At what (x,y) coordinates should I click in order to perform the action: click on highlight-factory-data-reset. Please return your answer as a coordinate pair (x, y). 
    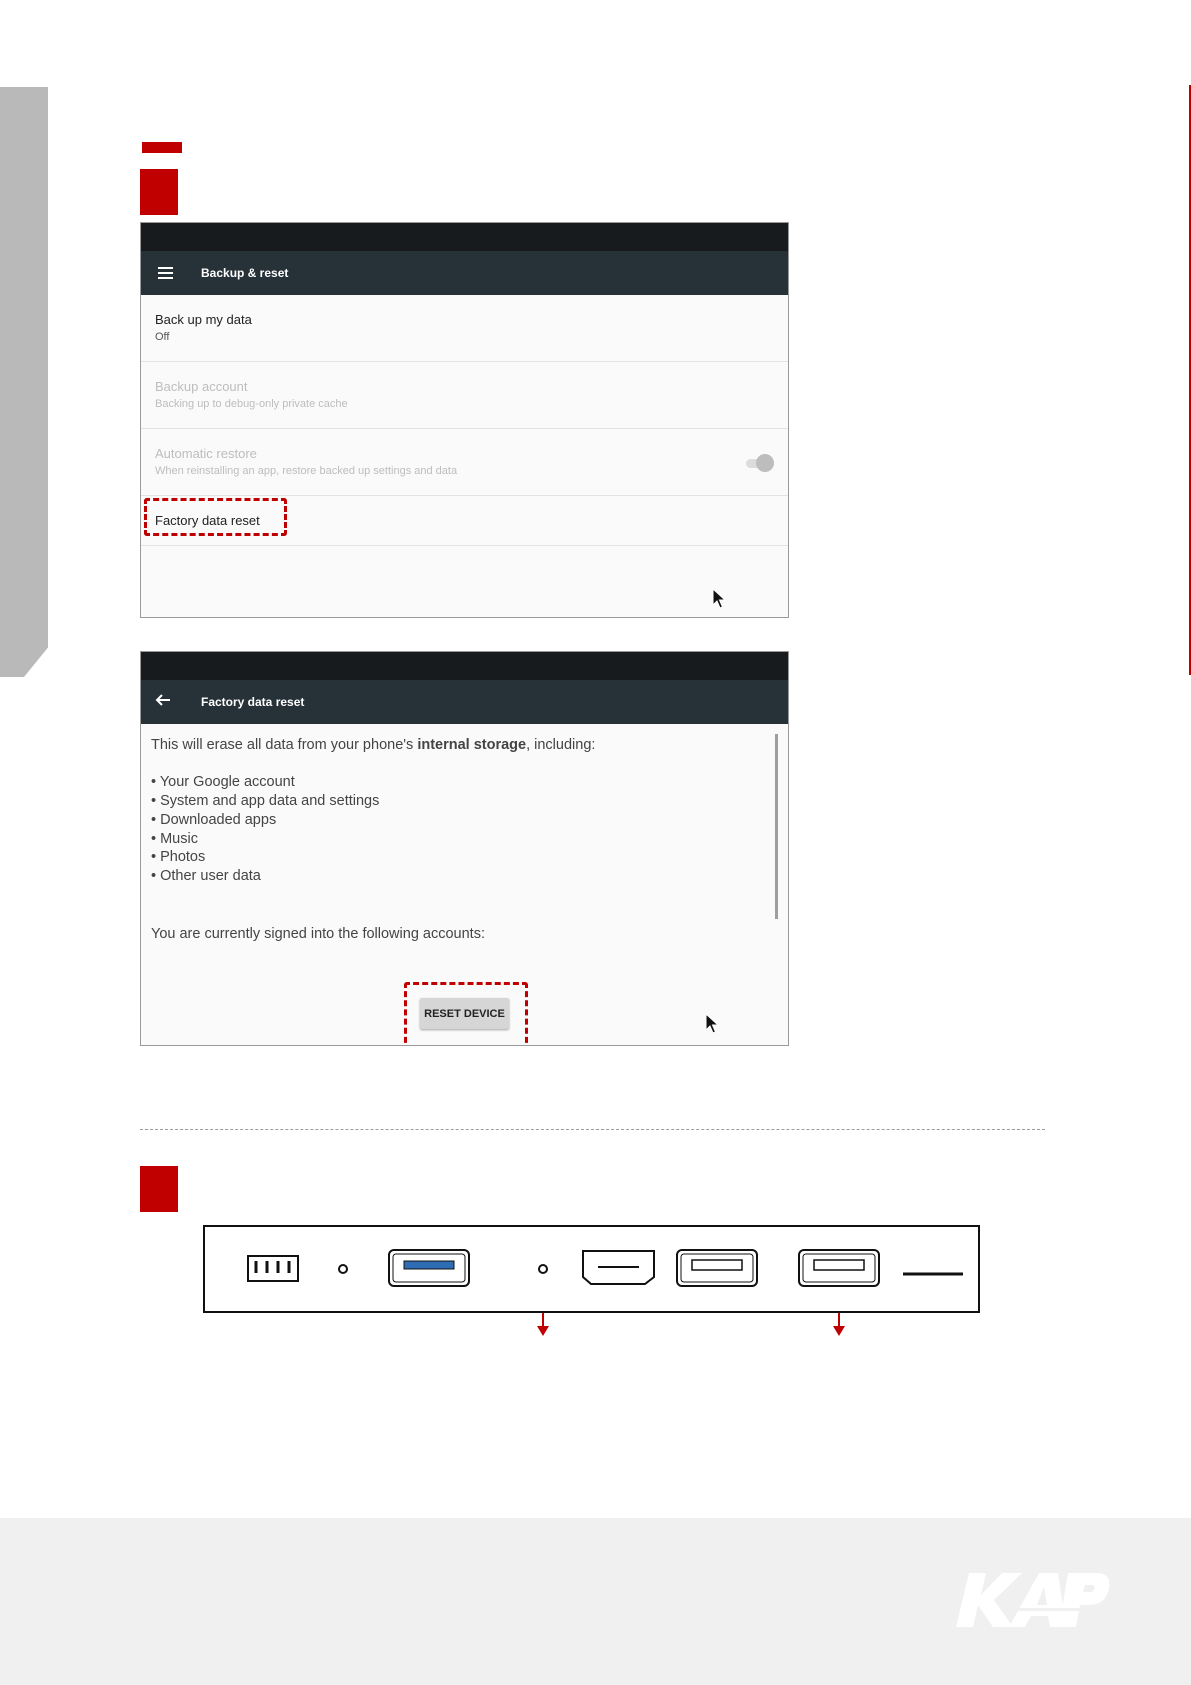
    Looking at the image, I should click on (215, 517).